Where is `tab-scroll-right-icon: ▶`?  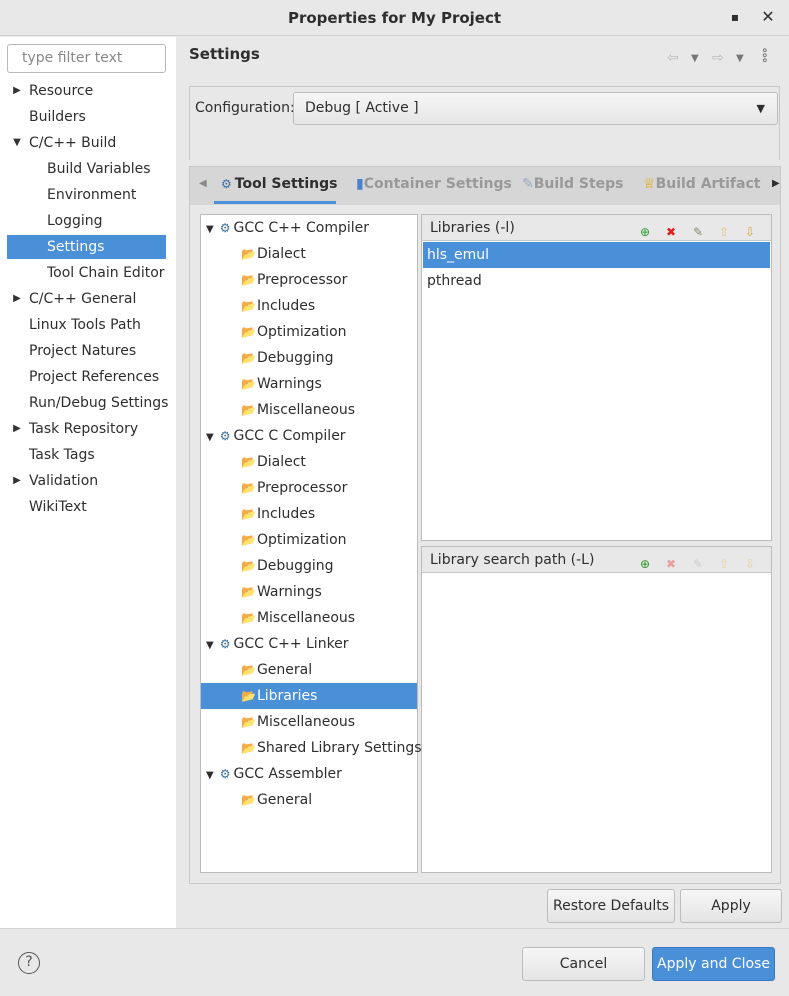 tab-scroll-right-icon: ▶ is located at coordinates (776, 183).